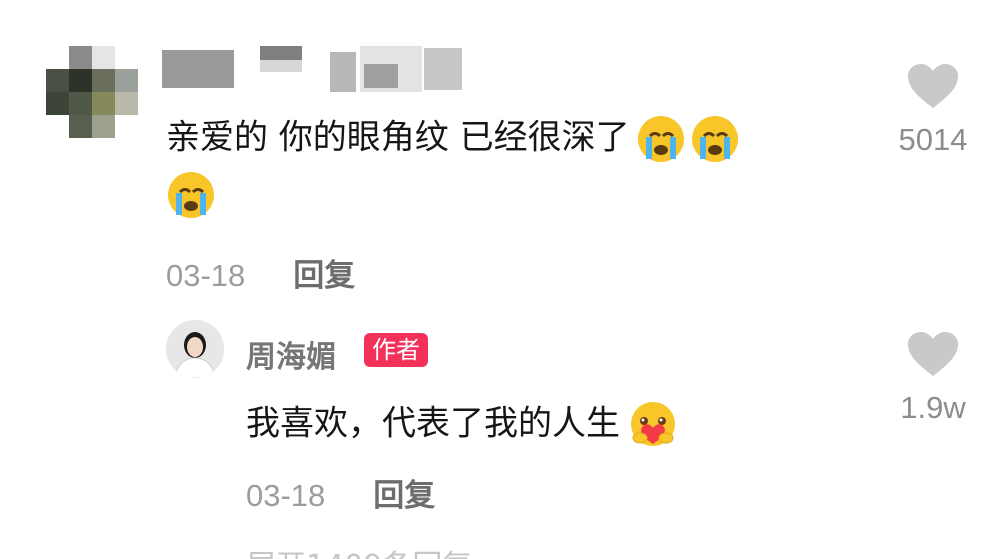 The width and height of the screenshot is (1000, 559). What do you see at coordinates (398, 137) in the screenshot?
I see `comment-text-line: 亲爱的 你的眼角纹 已经很深了` at bounding box center [398, 137].